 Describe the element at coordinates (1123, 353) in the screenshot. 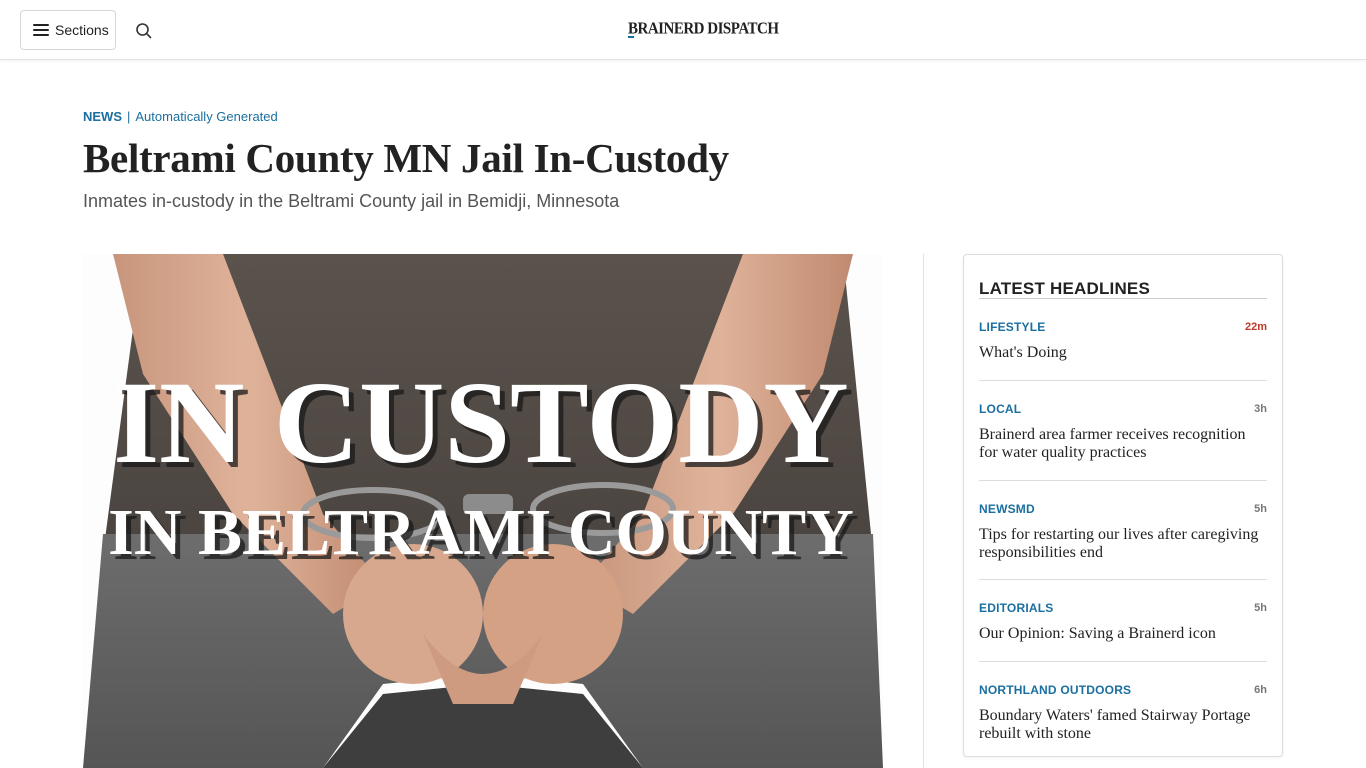

I see `headline-link: What's Doing` at that location.